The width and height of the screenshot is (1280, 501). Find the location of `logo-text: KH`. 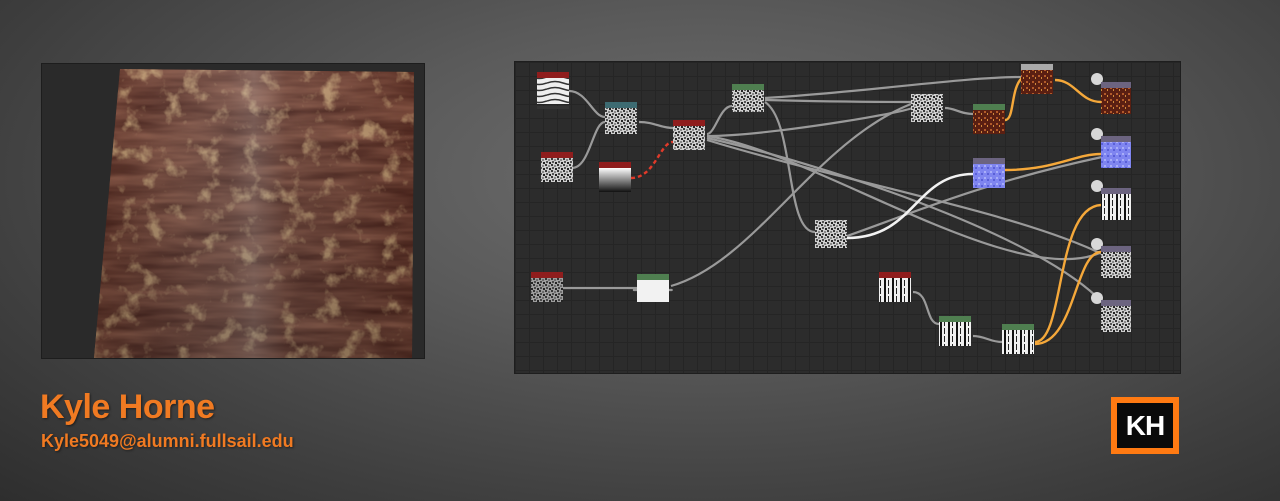

logo-text: KH is located at coordinates (1145, 425).